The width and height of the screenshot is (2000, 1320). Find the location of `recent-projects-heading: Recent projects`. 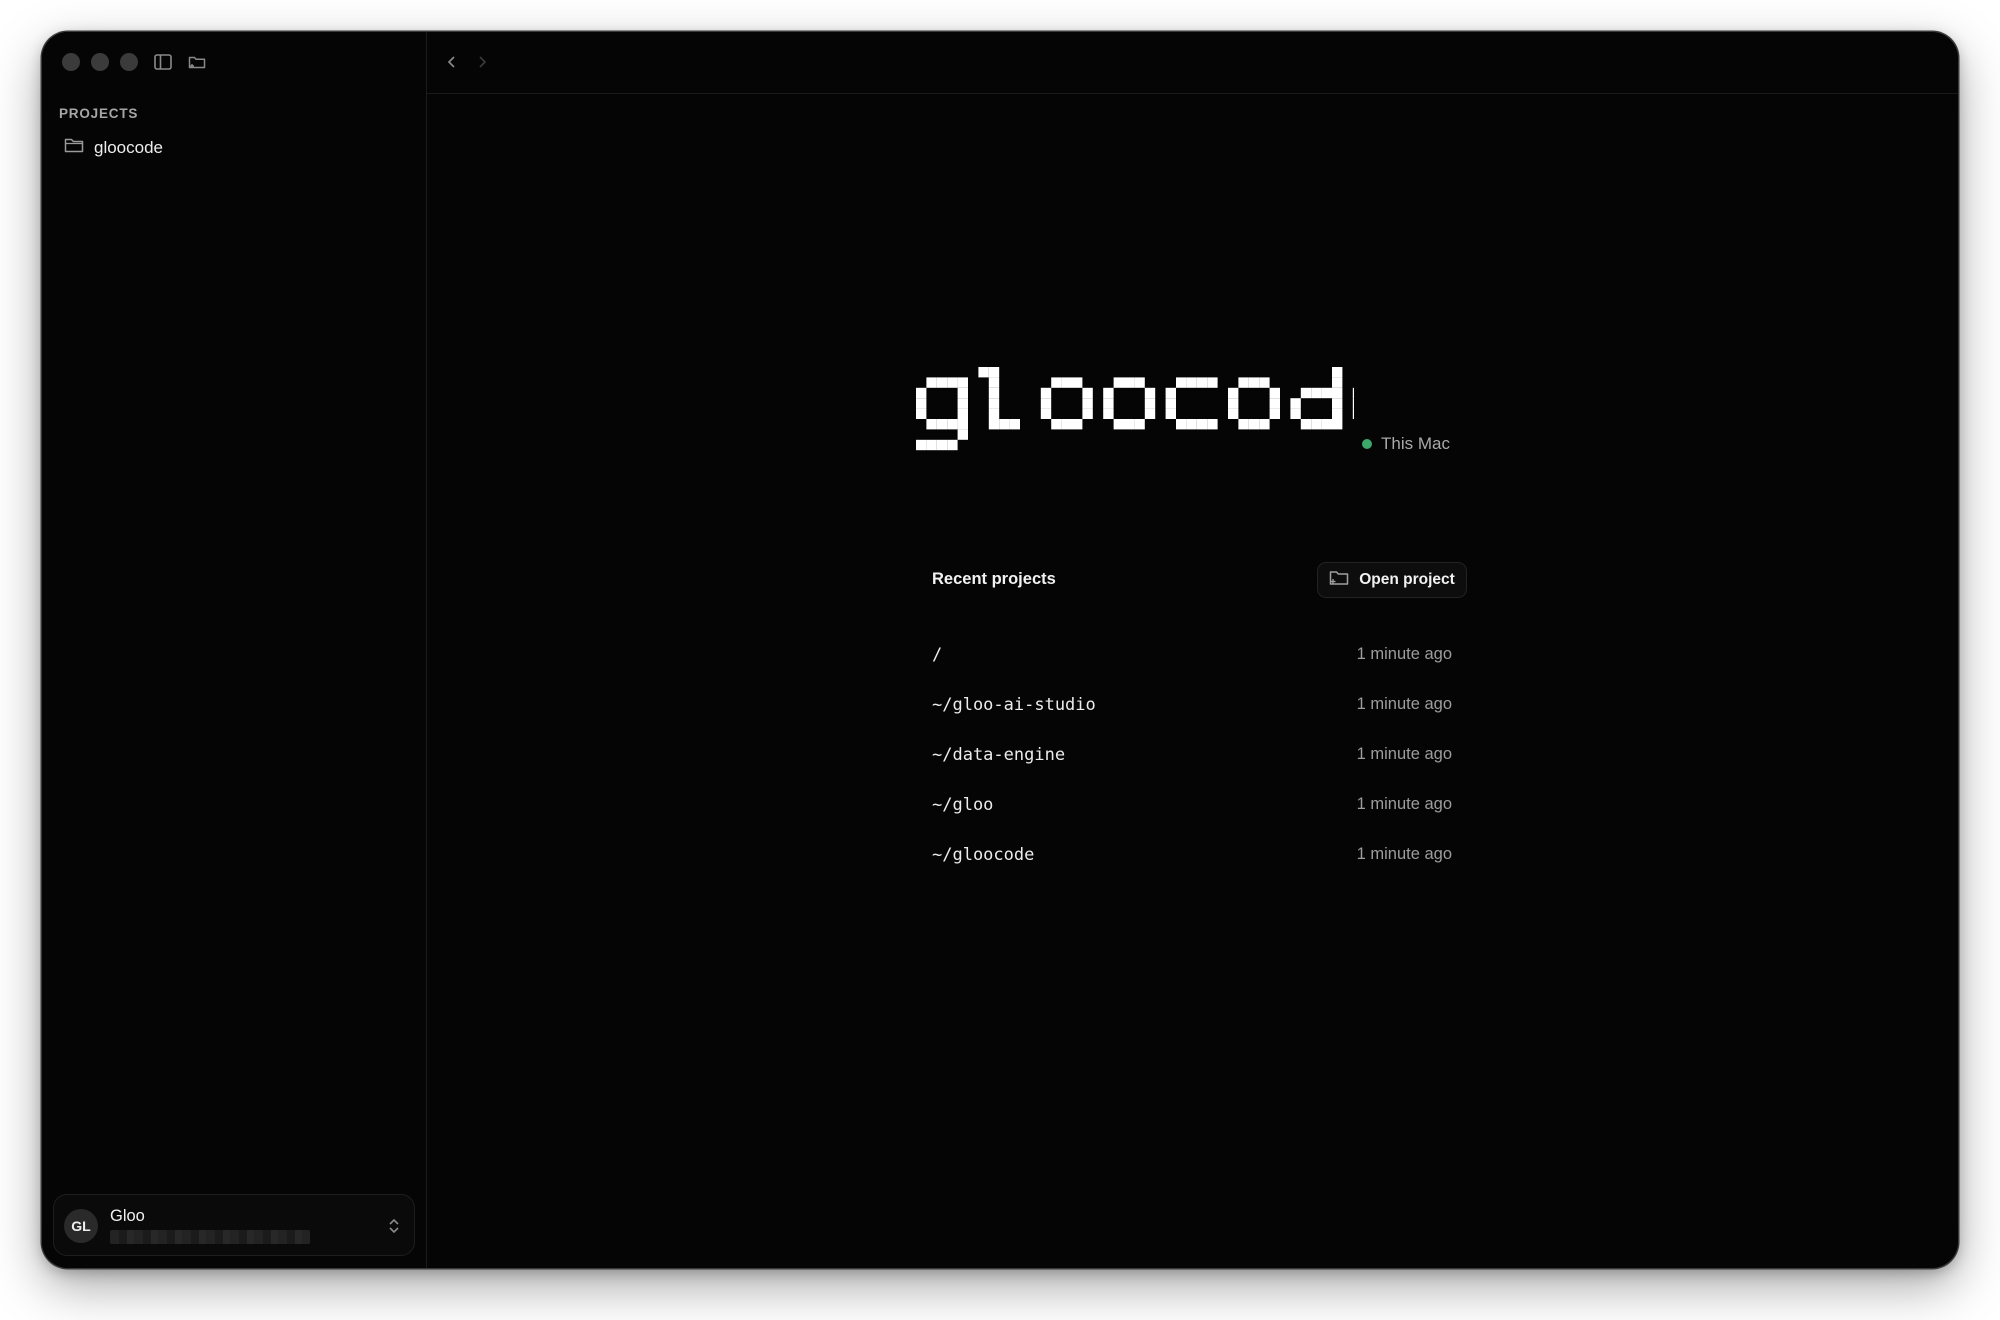

recent-projects-heading: Recent projects is located at coordinates (994, 579).